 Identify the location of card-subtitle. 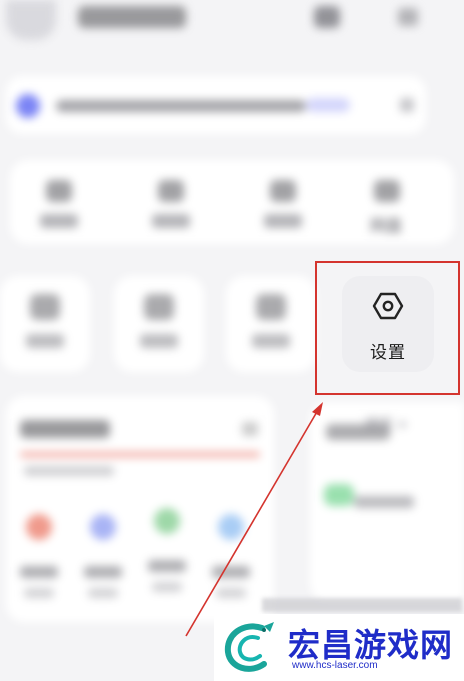
(69, 471).